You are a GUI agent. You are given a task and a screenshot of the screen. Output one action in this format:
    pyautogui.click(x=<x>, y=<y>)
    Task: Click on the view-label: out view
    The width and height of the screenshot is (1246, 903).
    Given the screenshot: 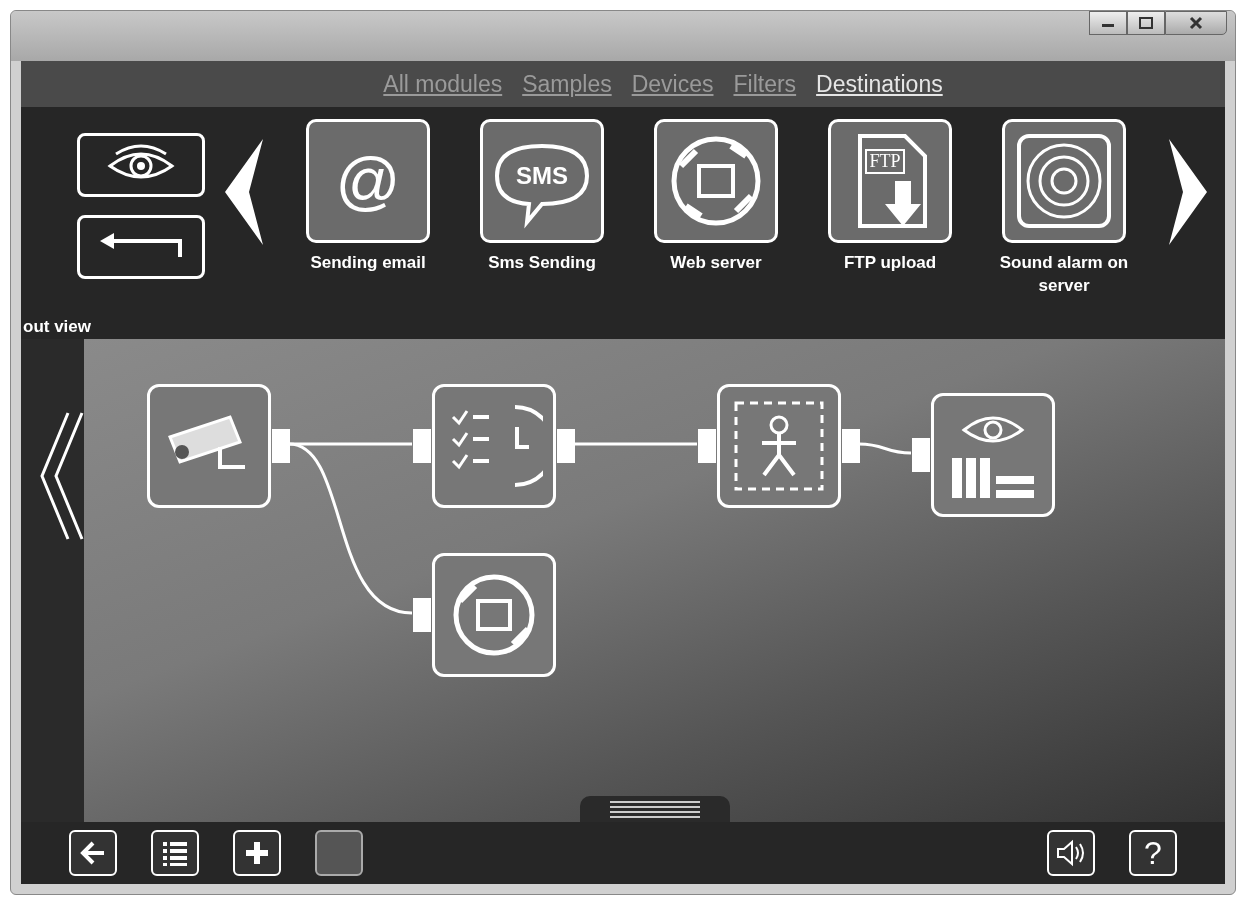 What is the action you would take?
    pyautogui.click(x=57, y=327)
    